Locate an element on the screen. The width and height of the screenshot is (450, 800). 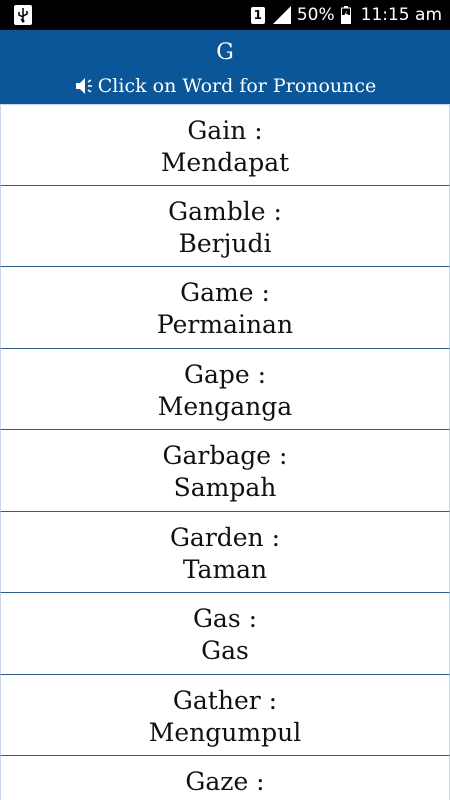
pronounce-hint: Click on Word for Pronounce is located at coordinates (225, 86).